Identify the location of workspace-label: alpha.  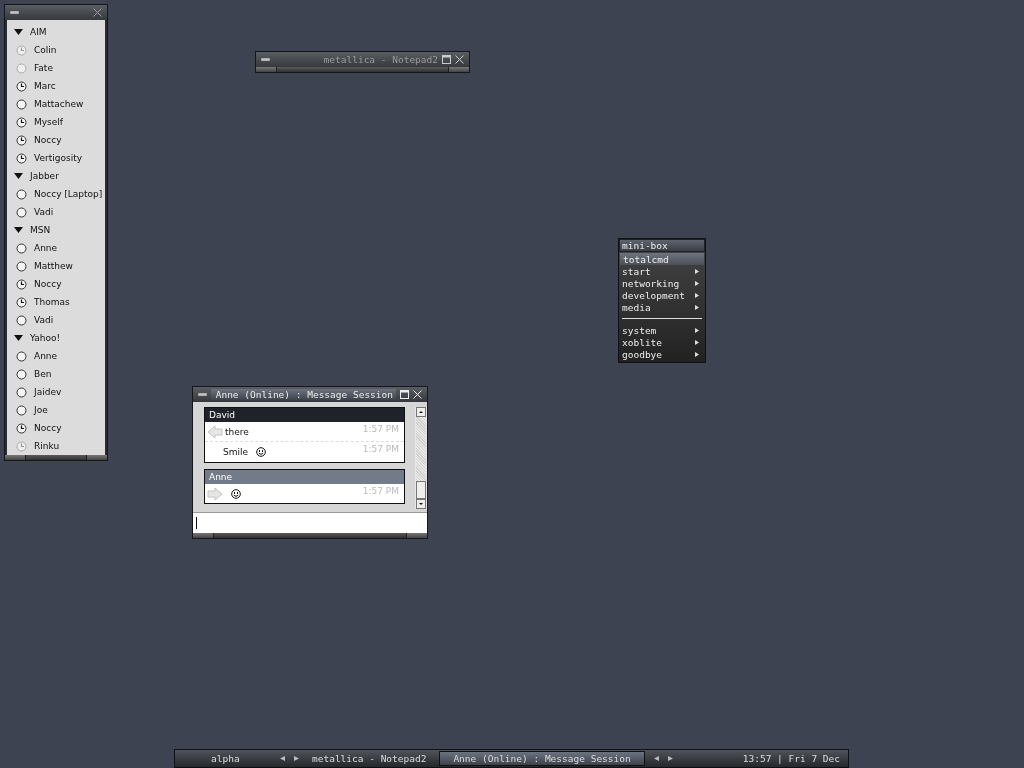
(241, 758).